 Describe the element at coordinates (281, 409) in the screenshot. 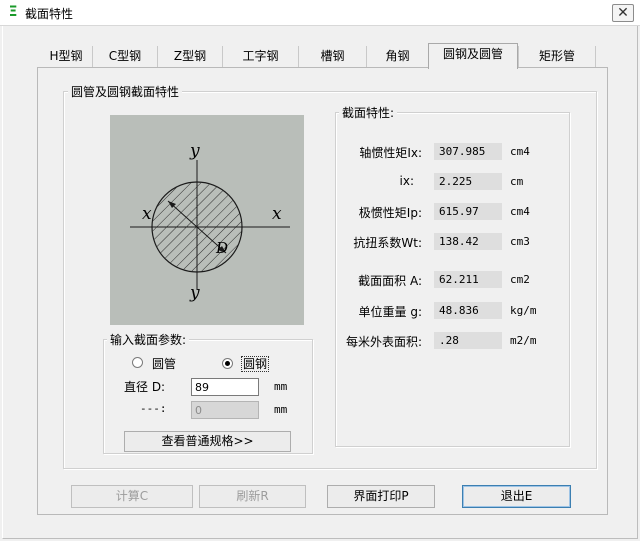

I see `second-param-unit: mm` at that location.